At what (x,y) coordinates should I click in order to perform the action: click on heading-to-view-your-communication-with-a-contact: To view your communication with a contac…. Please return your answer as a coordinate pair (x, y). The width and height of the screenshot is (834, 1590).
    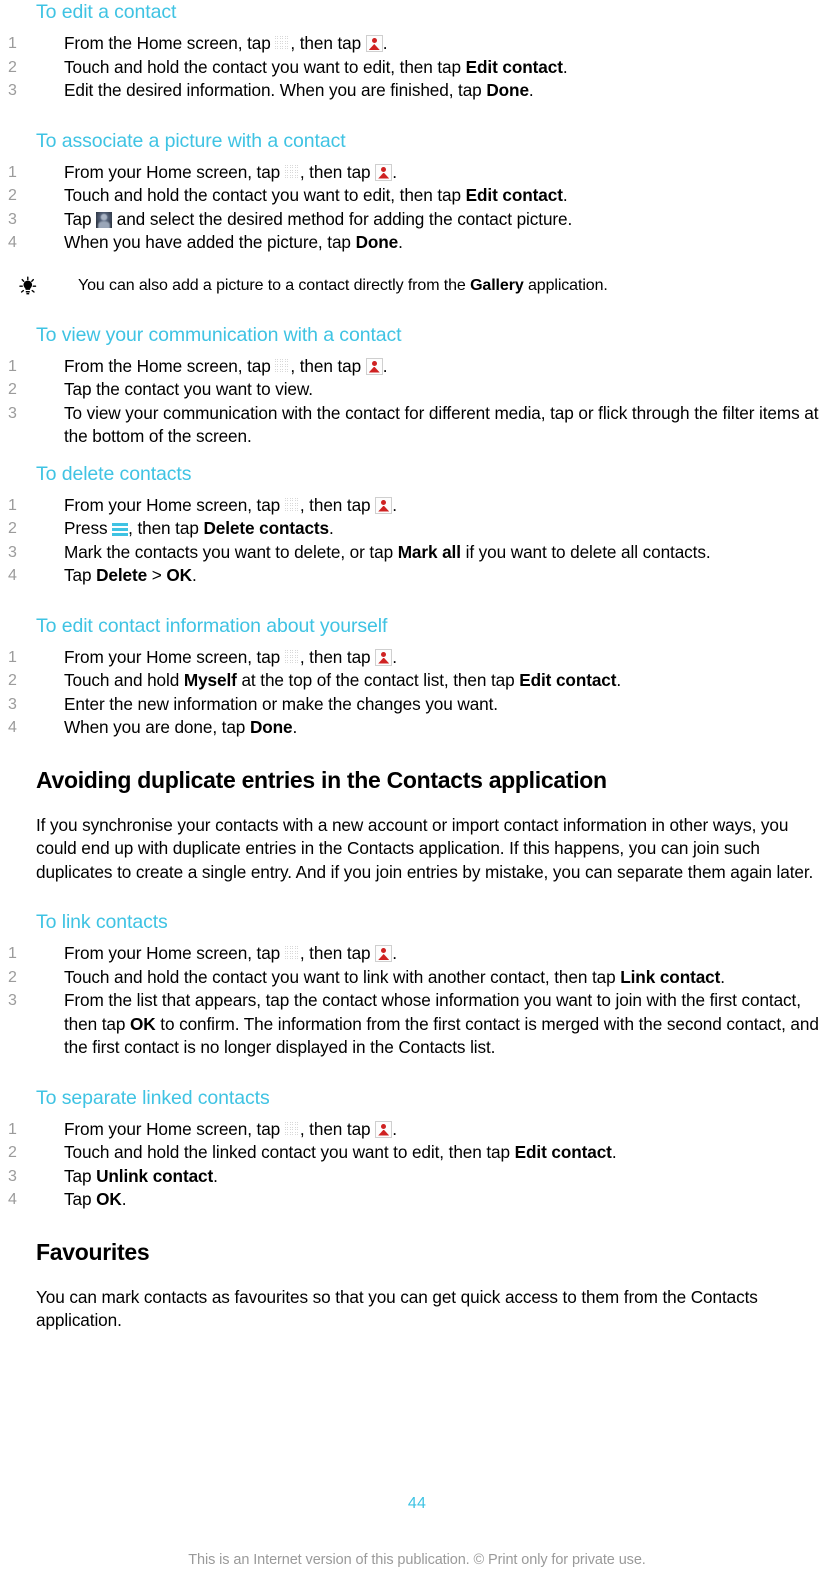
    Looking at the image, I should click on (219, 334).